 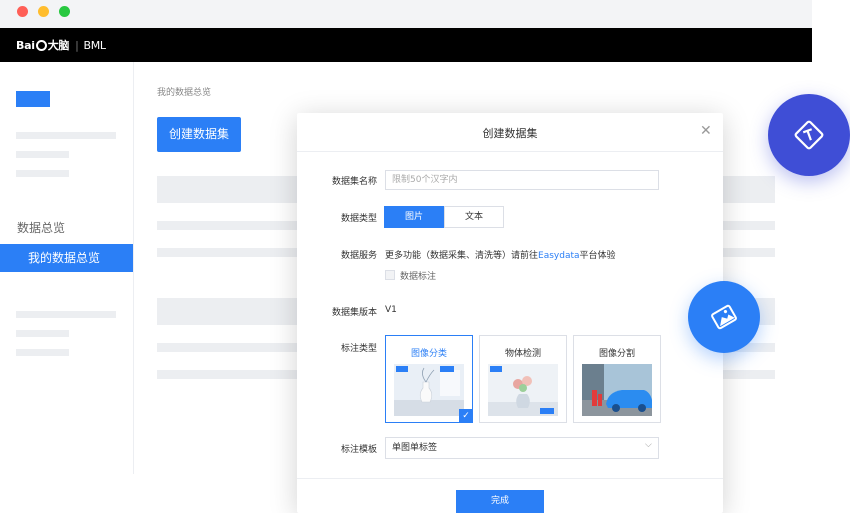 What do you see at coordinates (58, 45) in the screenshot?
I see `logo-text-right: 大脑` at bounding box center [58, 45].